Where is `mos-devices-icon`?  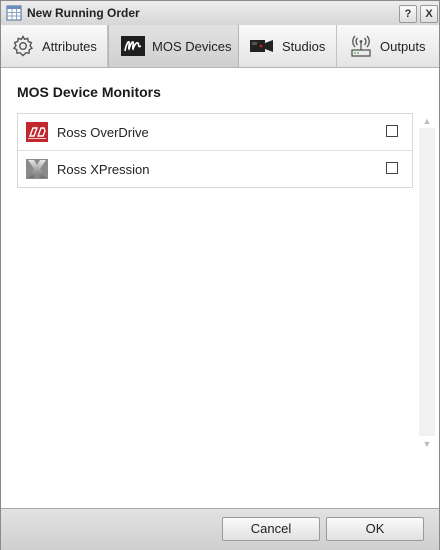
mos-devices-icon is located at coordinates (133, 47).